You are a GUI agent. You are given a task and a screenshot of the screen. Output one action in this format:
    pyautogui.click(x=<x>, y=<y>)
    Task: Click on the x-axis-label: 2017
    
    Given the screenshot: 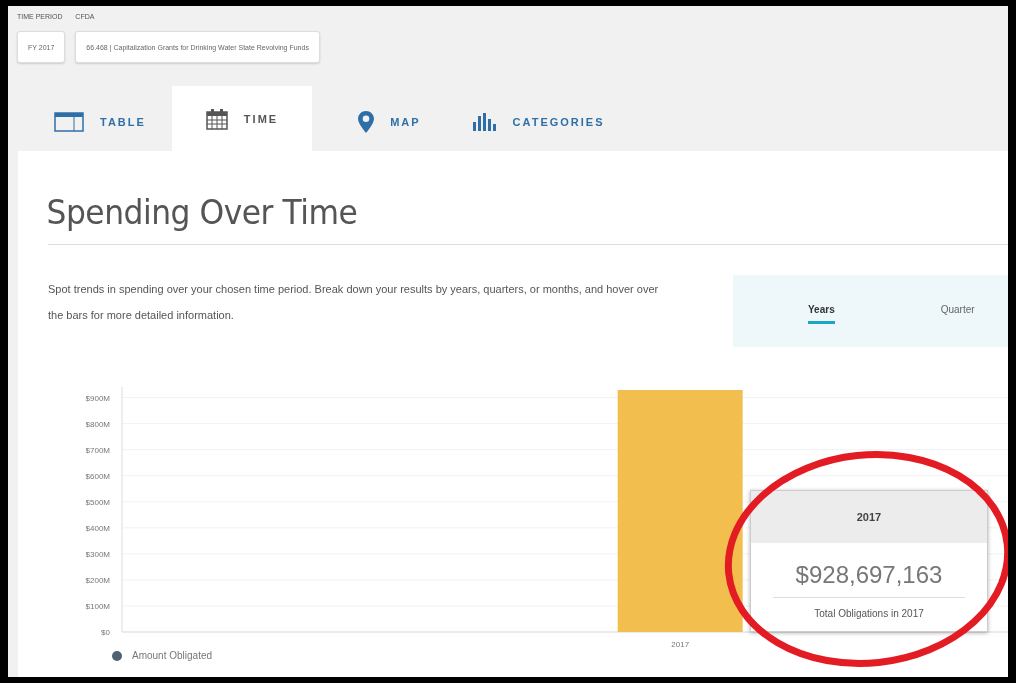 What is the action you would take?
    pyautogui.click(x=680, y=644)
    